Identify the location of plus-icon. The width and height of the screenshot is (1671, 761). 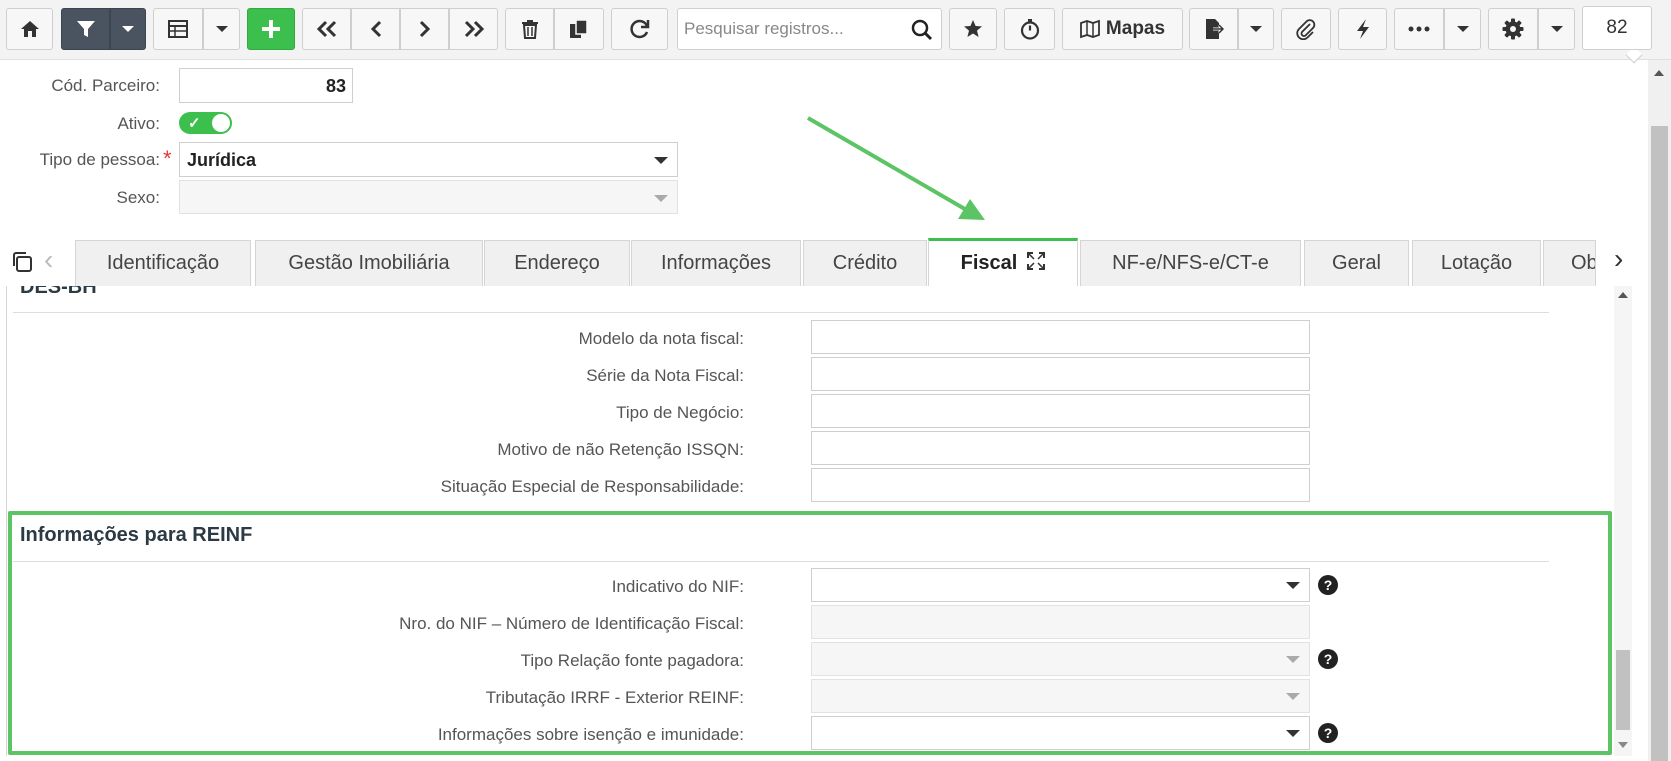
(271, 29).